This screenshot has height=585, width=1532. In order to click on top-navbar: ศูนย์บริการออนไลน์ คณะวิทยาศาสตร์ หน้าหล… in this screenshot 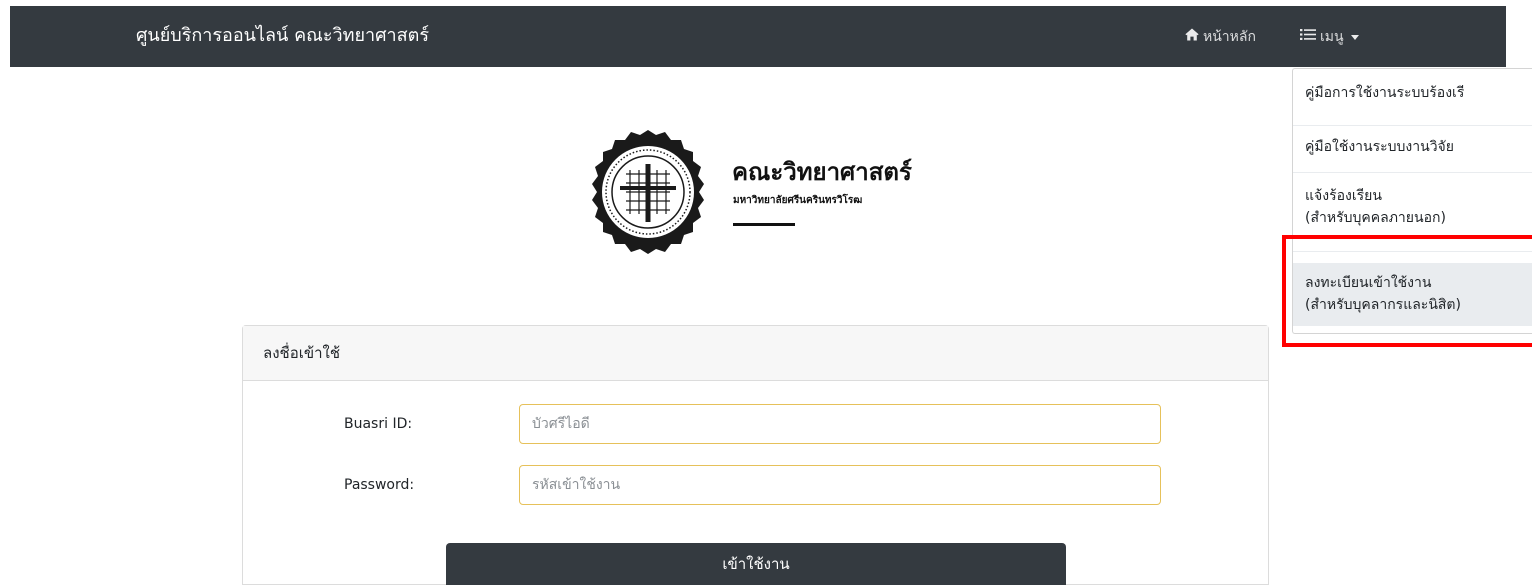, I will do `click(758, 36)`.